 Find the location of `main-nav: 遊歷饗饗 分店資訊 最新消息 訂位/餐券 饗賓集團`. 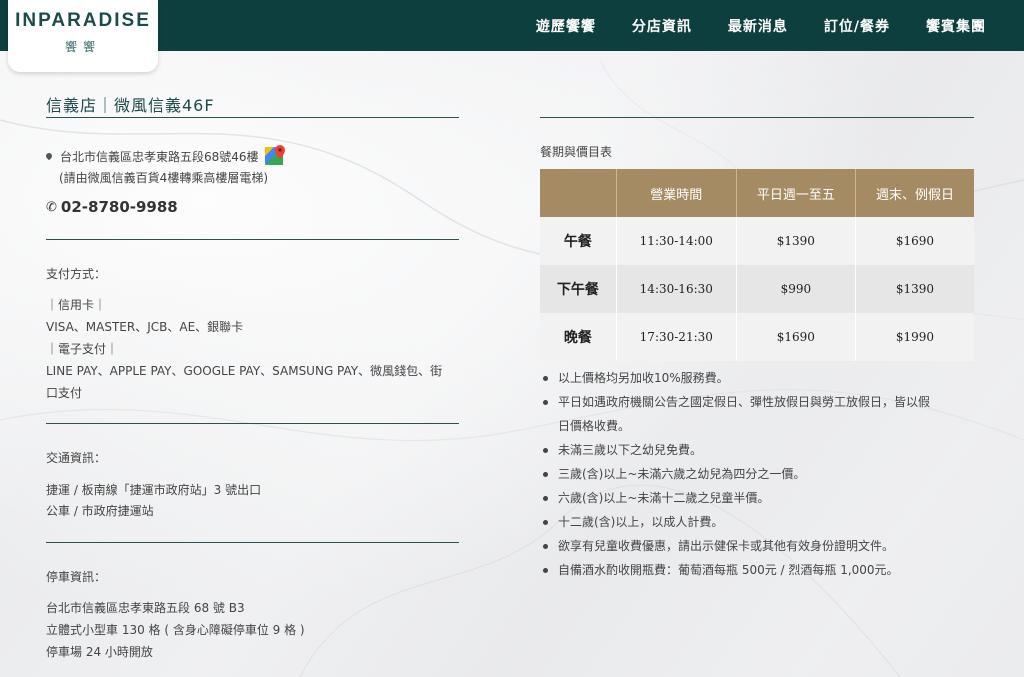

main-nav: 遊歷饗饗 分店資訊 最新消息 訂位/餐券 饗賓集團 is located at coordinates (743, 25).